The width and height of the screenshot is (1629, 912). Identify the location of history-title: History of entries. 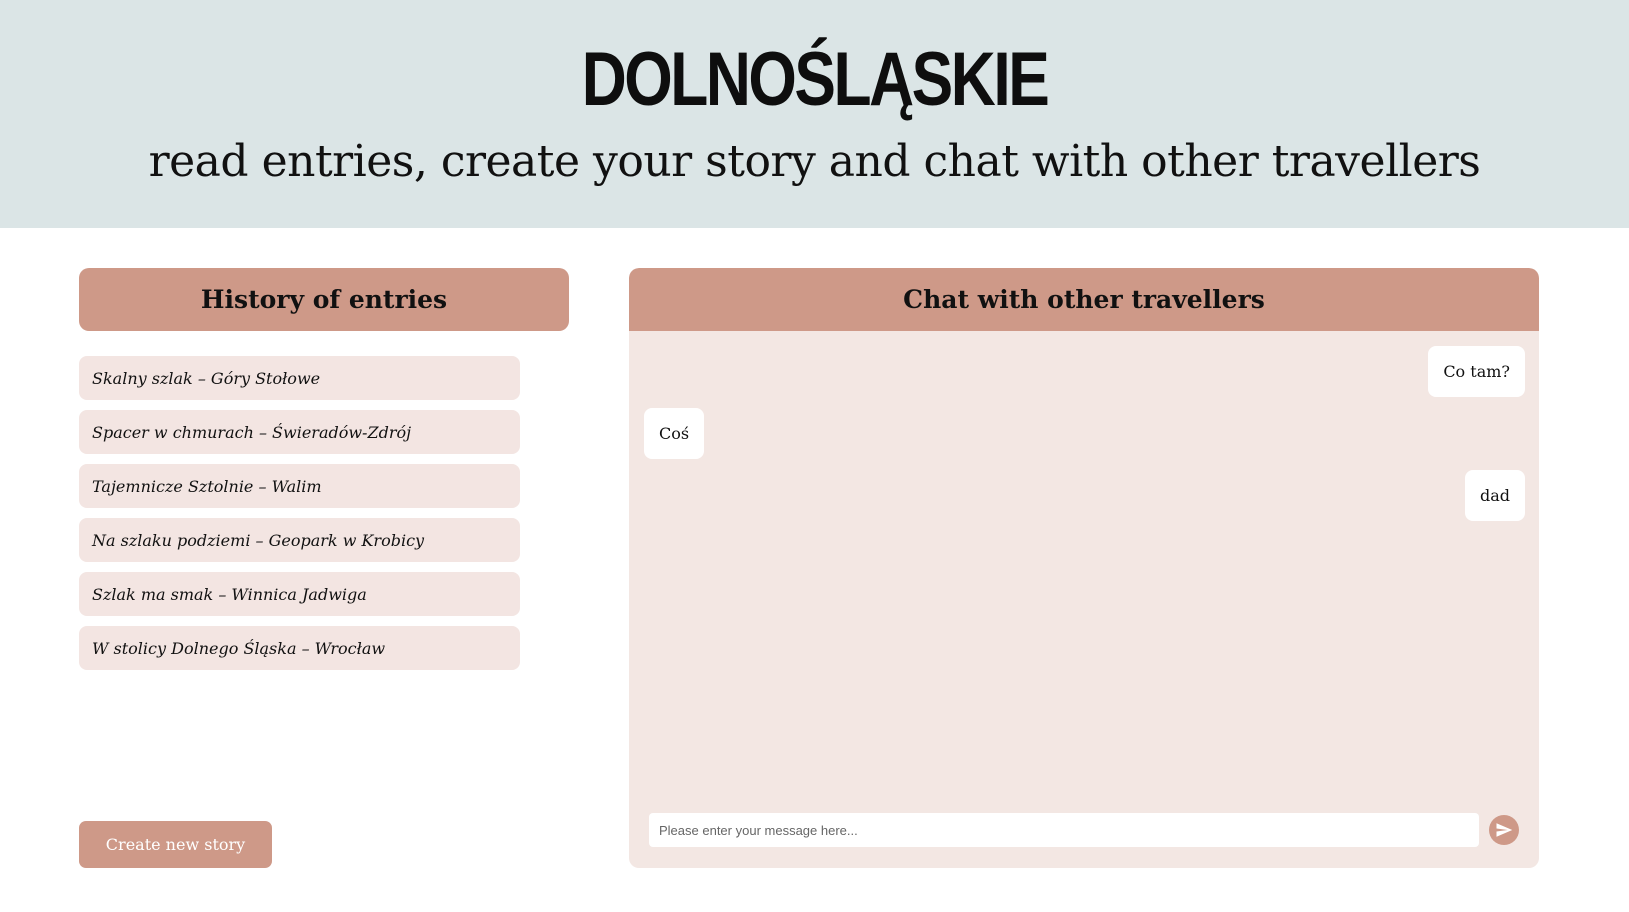
(324, 299).